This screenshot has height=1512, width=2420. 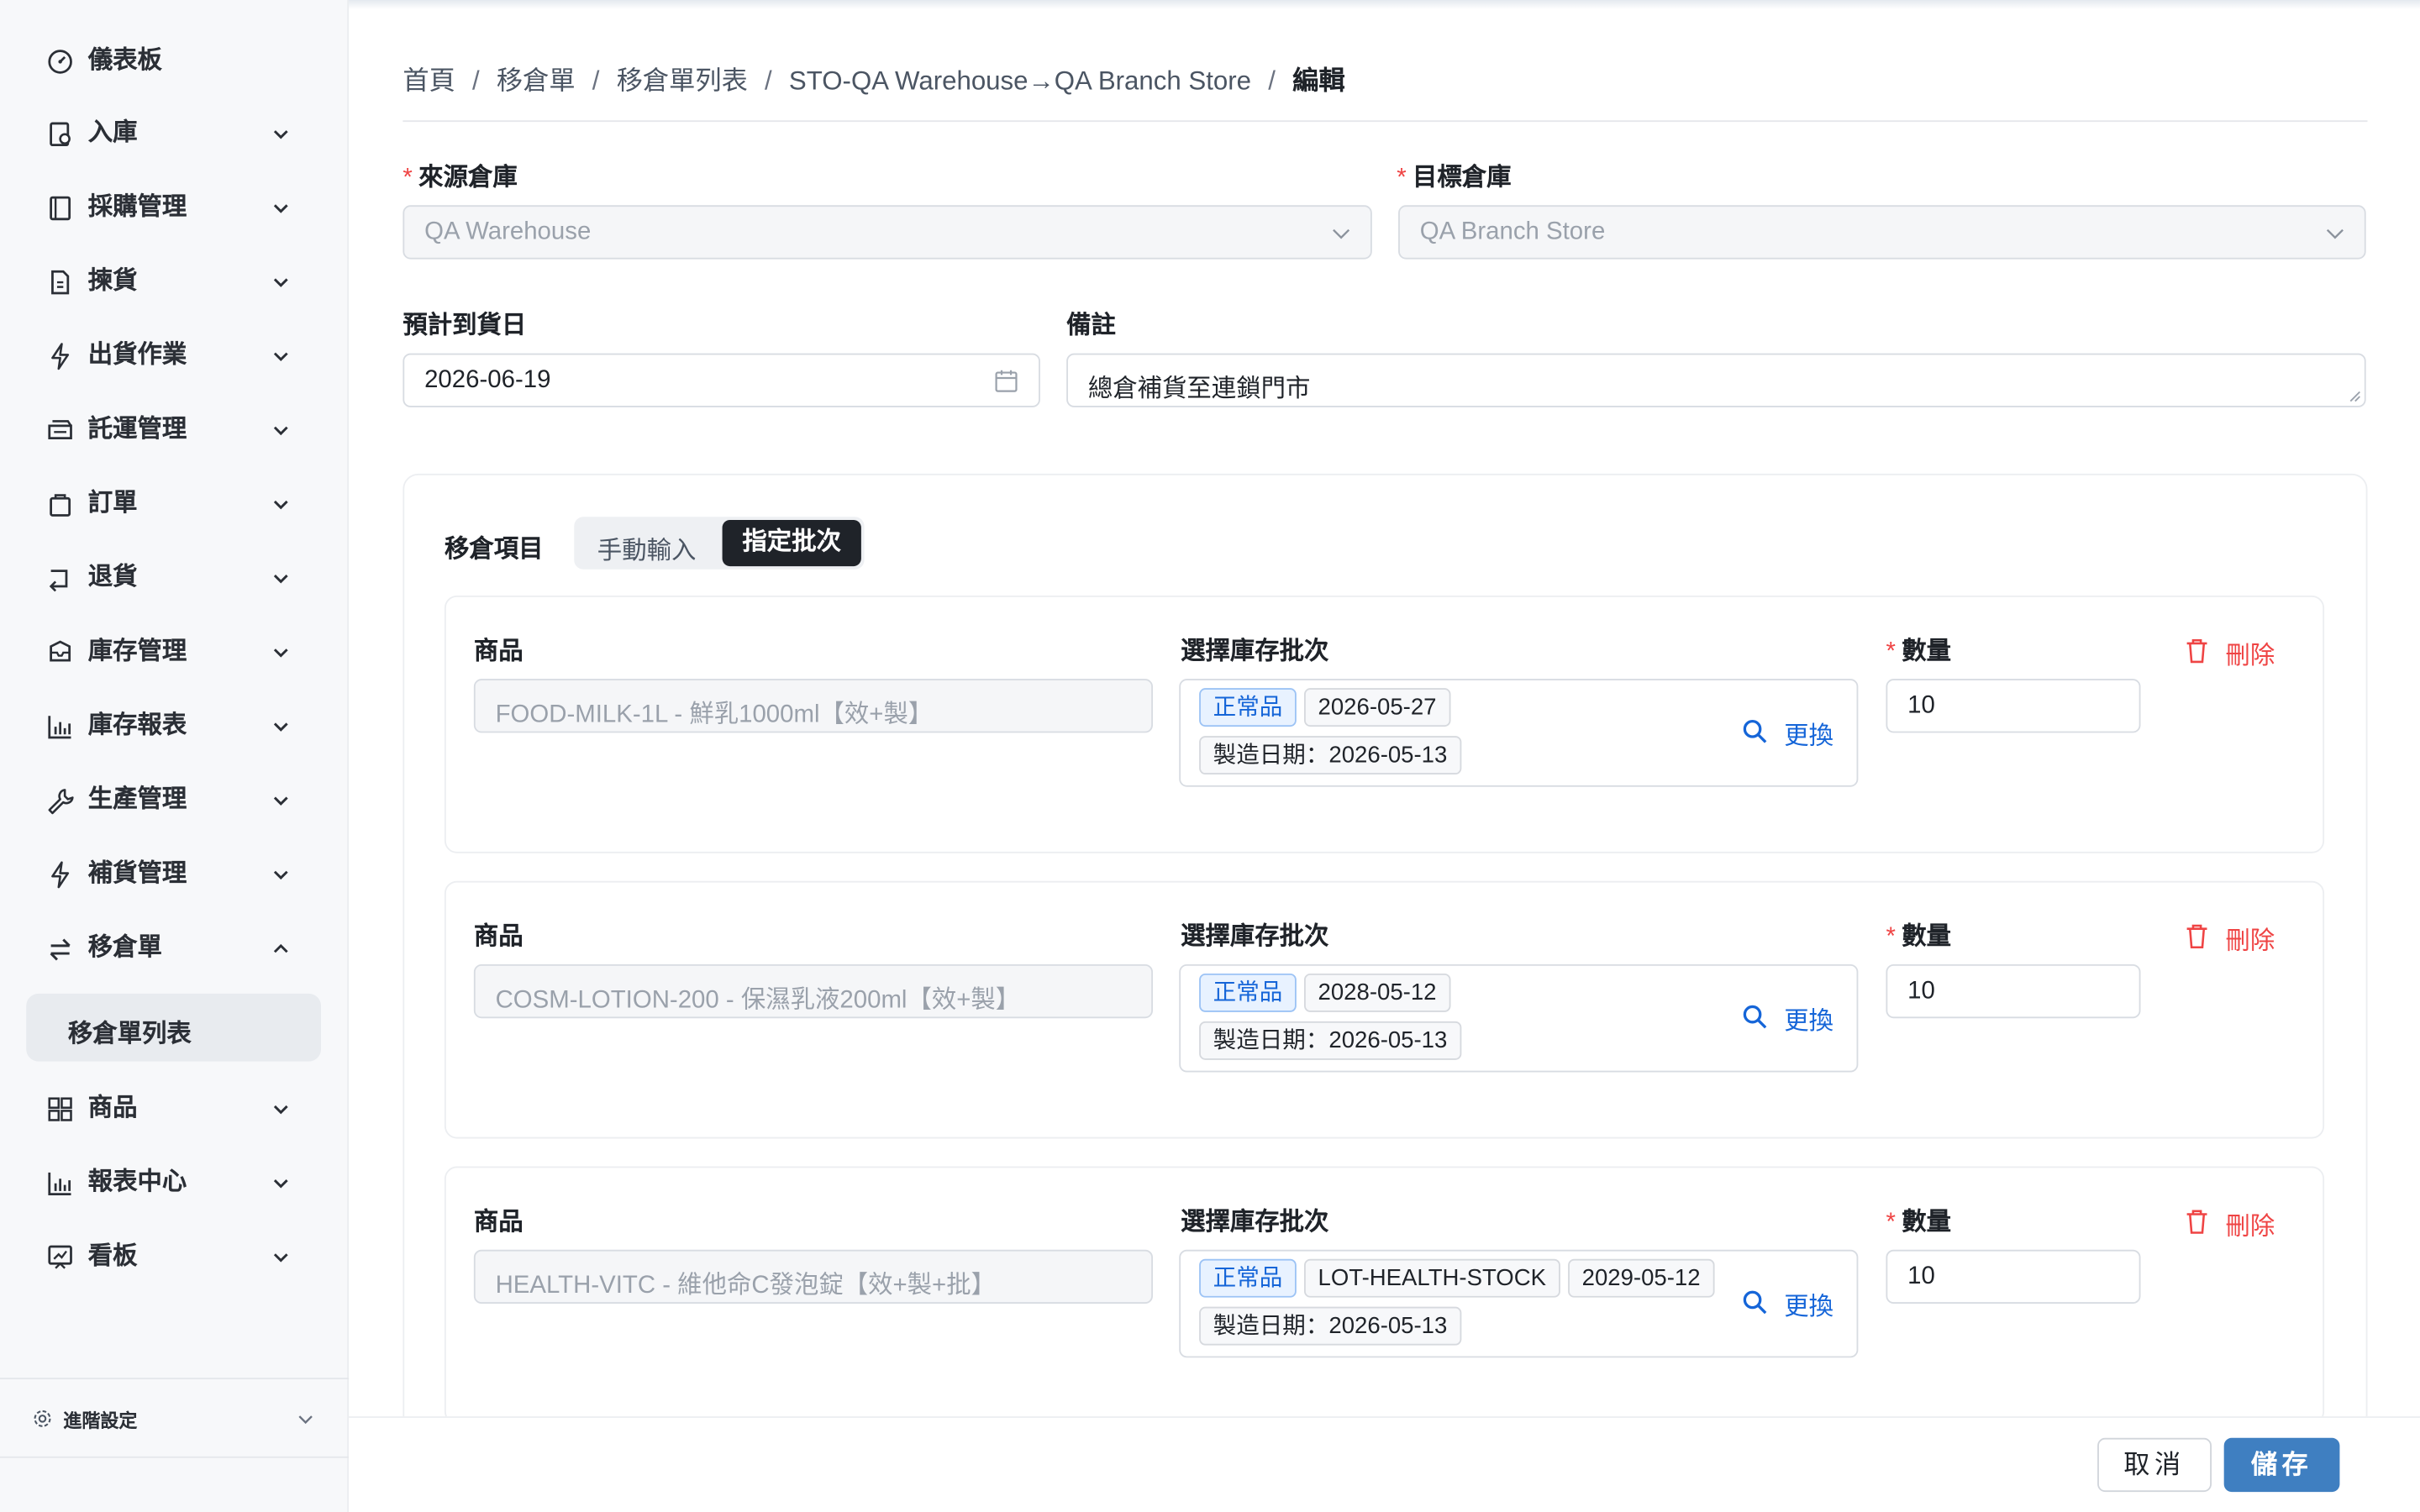 I want to click on sidebar-item-10: 庫存報表, so click(x=172, y=726).